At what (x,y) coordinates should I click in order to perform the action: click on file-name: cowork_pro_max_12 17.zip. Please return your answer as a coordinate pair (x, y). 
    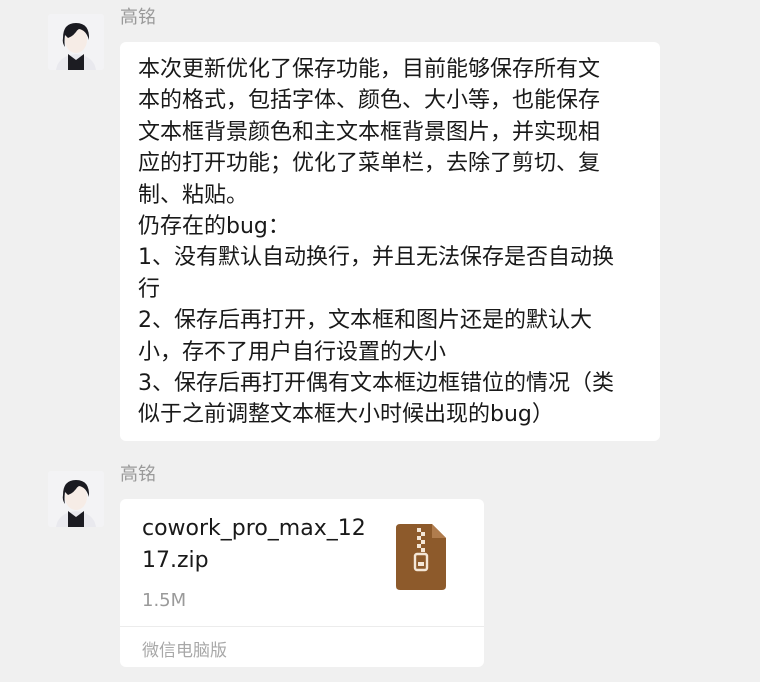
    Looking at the image, I should click on (262, 545).